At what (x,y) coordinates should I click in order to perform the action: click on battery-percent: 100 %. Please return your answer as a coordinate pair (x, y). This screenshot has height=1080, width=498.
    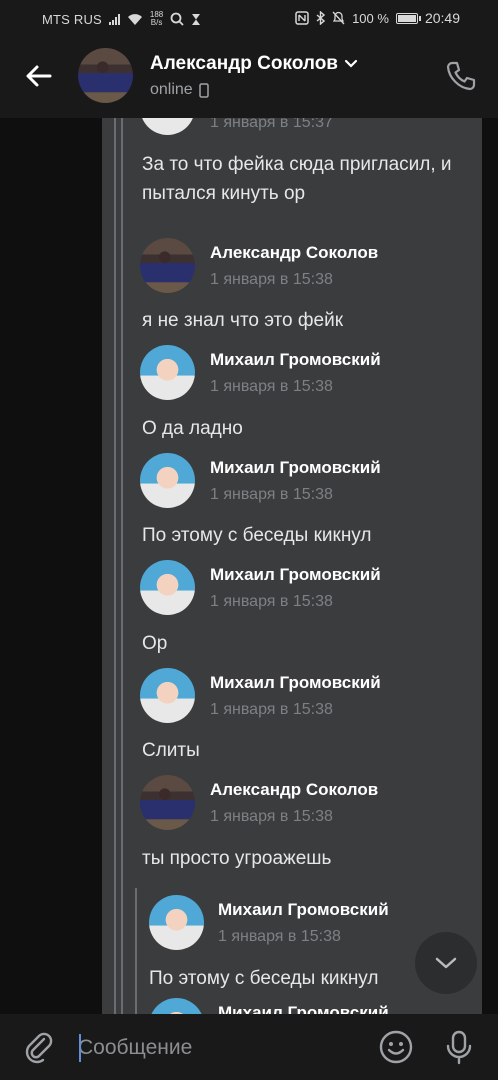
    Looking at the image, I should click on (370, 18).